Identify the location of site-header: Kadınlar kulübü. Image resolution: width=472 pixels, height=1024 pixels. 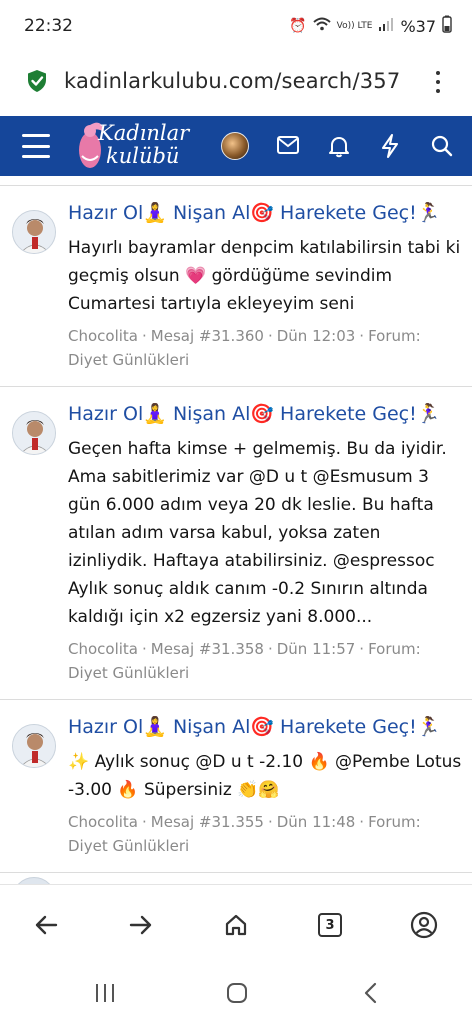
(236, 146).